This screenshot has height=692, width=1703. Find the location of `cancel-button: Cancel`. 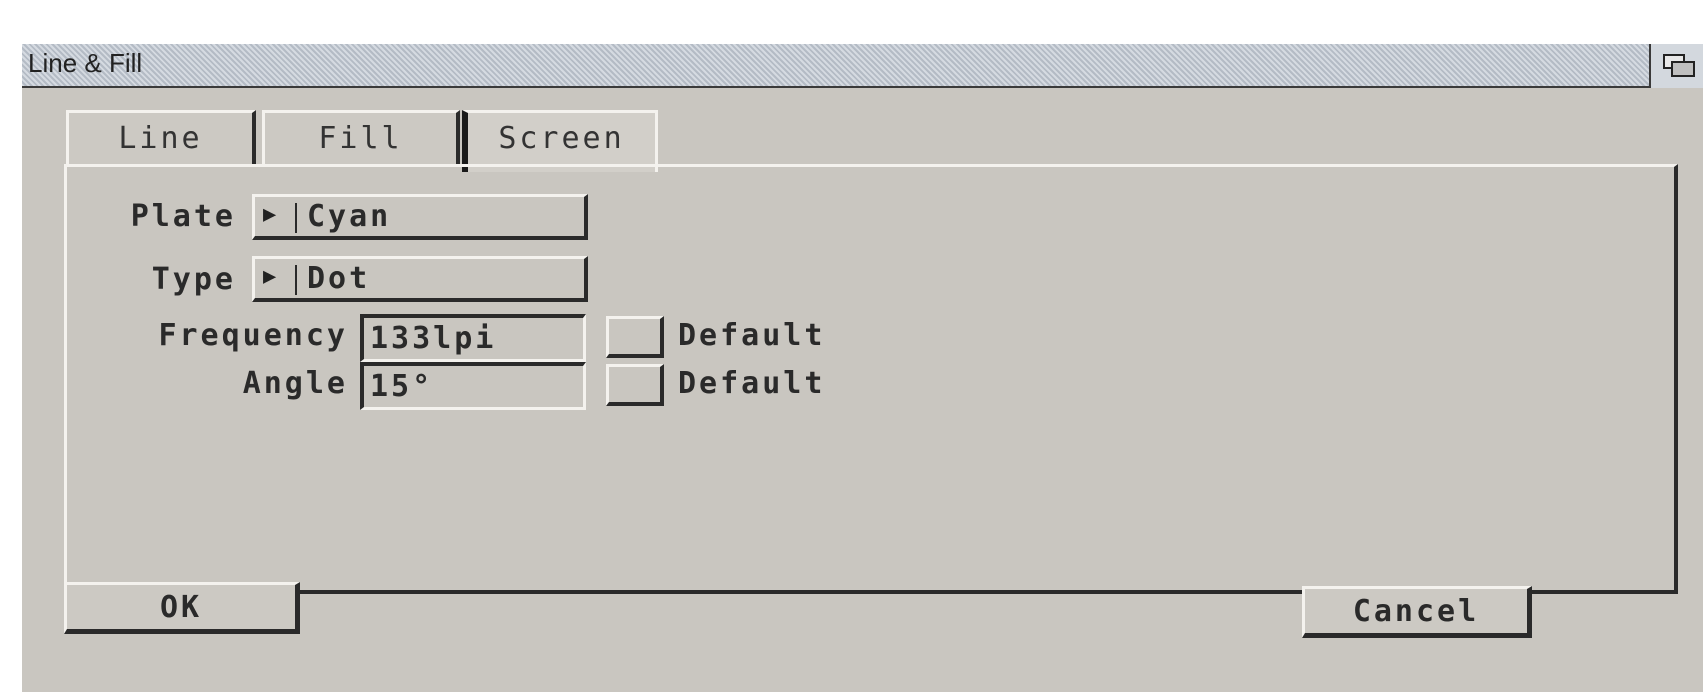

cancel-button: Cancel is located at coordinates (1417, 612).